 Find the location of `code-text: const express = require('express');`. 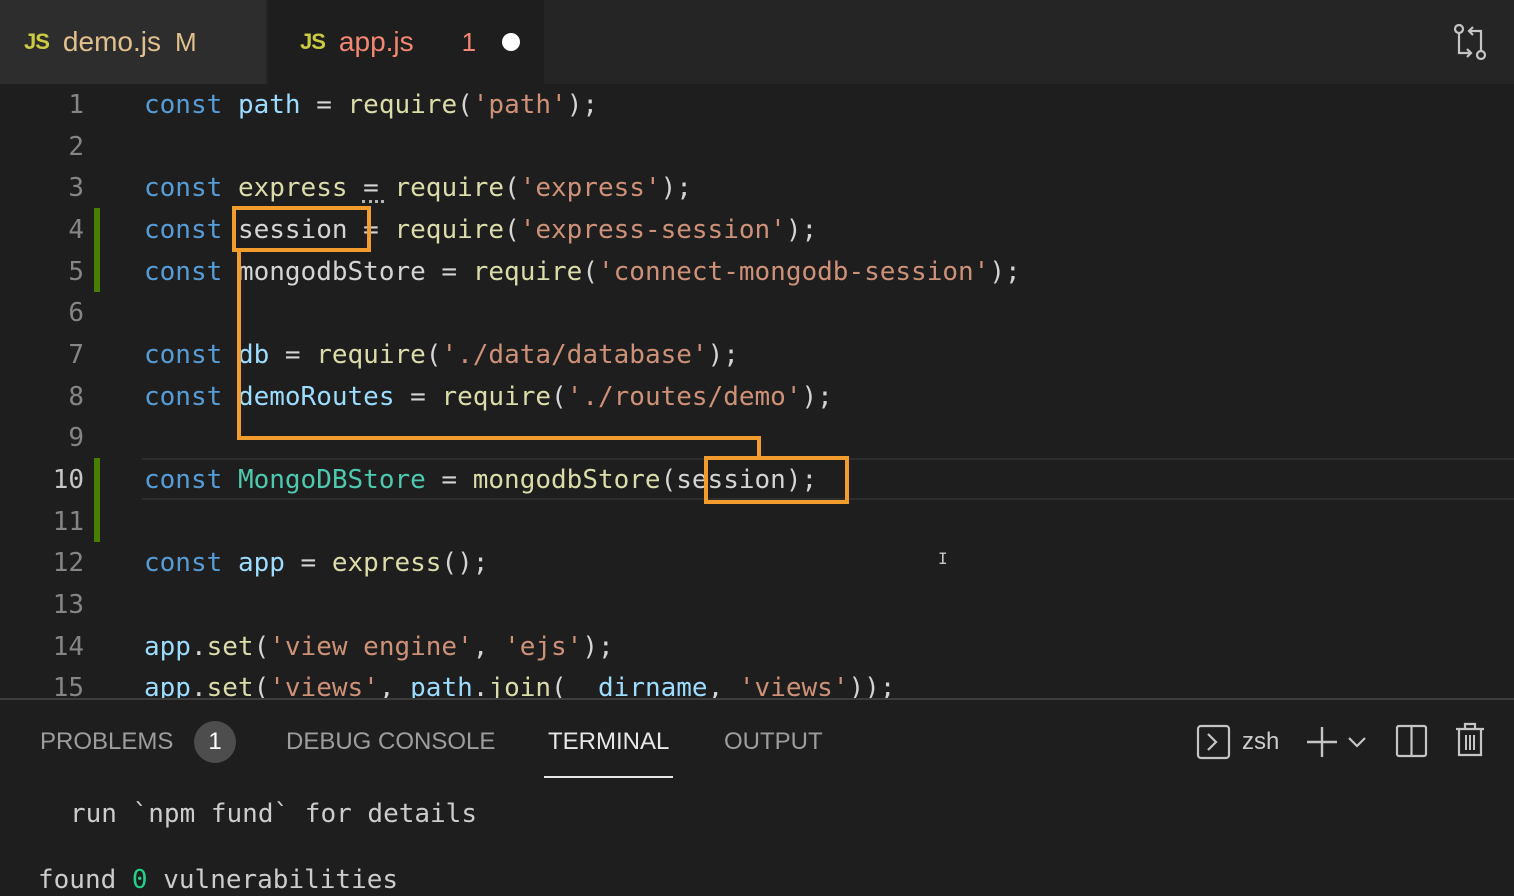

code-text: const express = require('express'); is located at coordinates (418, 188).